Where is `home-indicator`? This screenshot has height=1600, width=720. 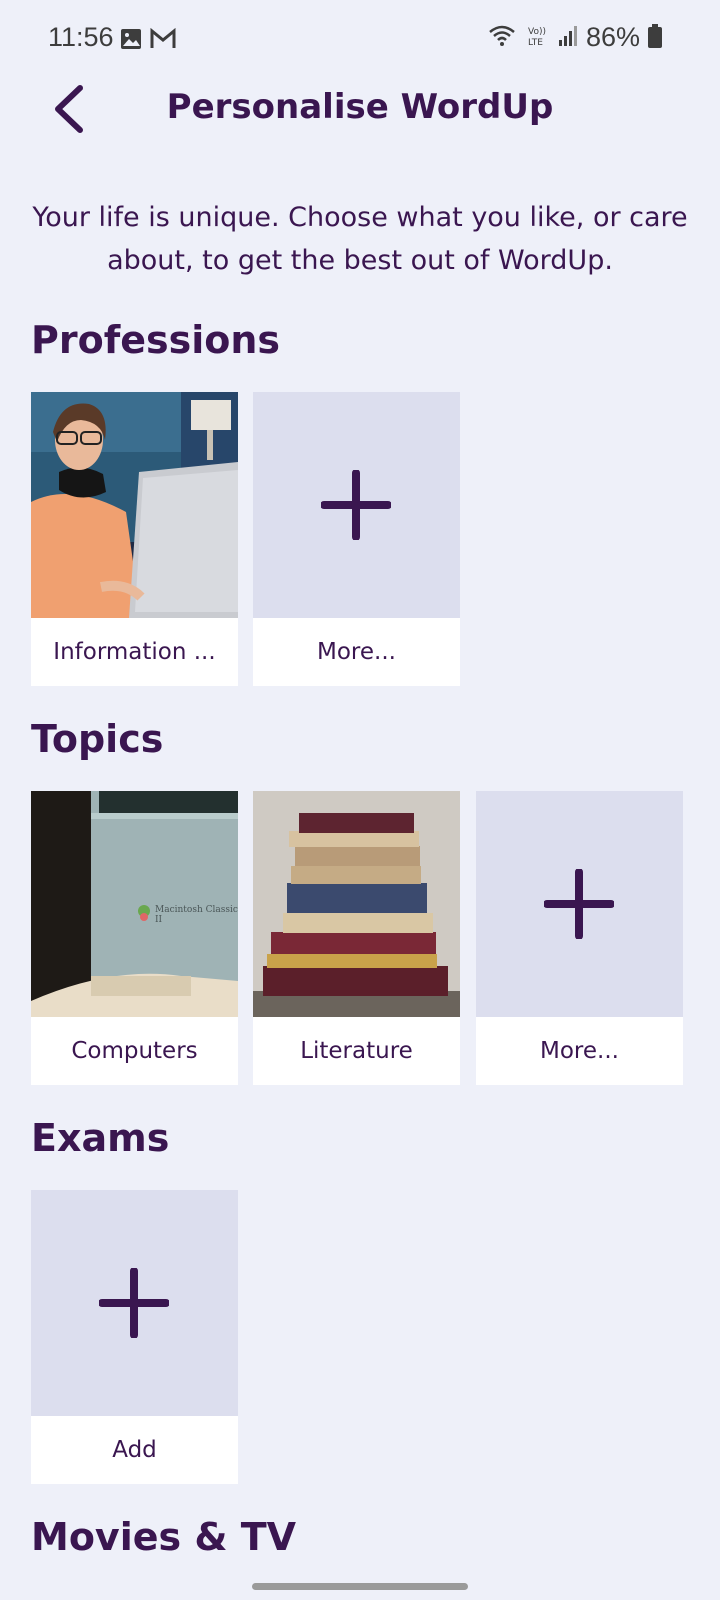
home-indicator is located at coordinates (360, 1586).